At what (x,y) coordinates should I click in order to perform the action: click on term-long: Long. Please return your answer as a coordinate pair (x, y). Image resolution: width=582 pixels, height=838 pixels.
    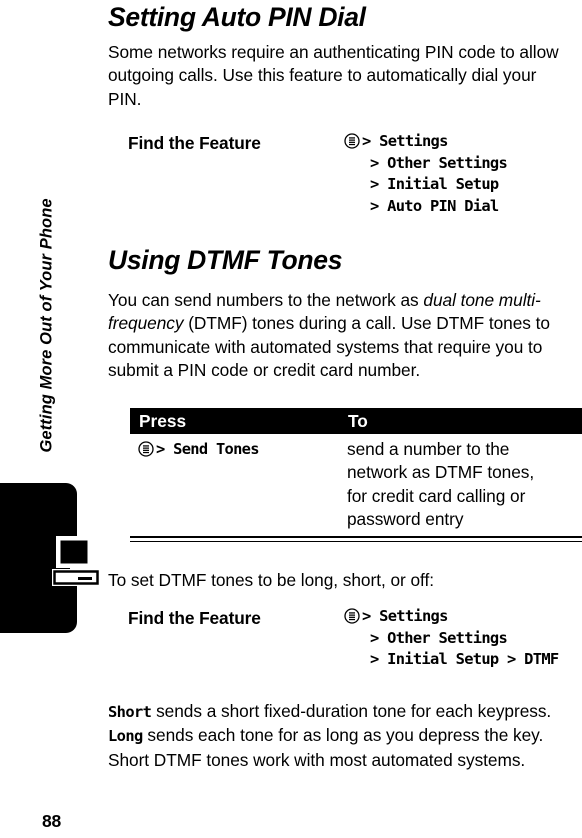
    Looking at the image, I should click on (125, 736).